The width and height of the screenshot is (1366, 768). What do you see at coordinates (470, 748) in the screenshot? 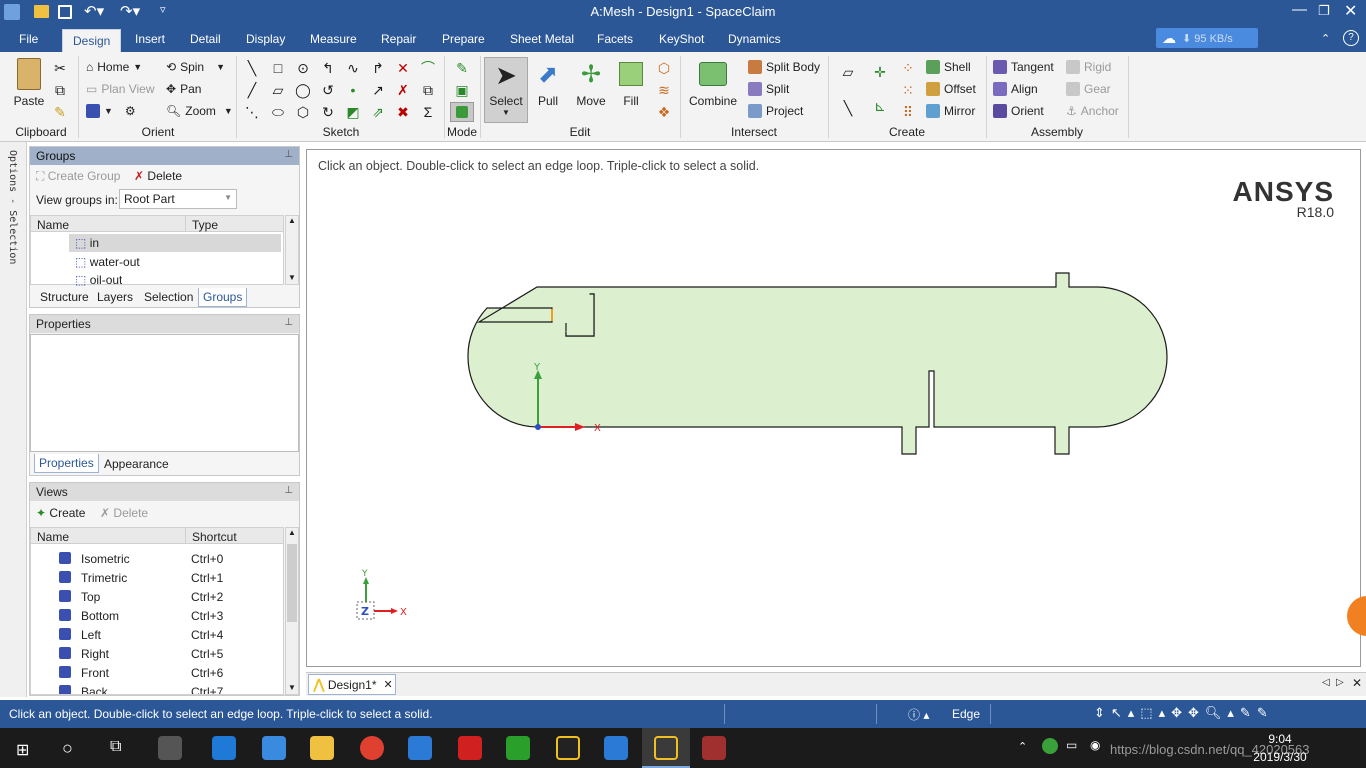
I see `app-red-icon` at bounding box center [470, 748].